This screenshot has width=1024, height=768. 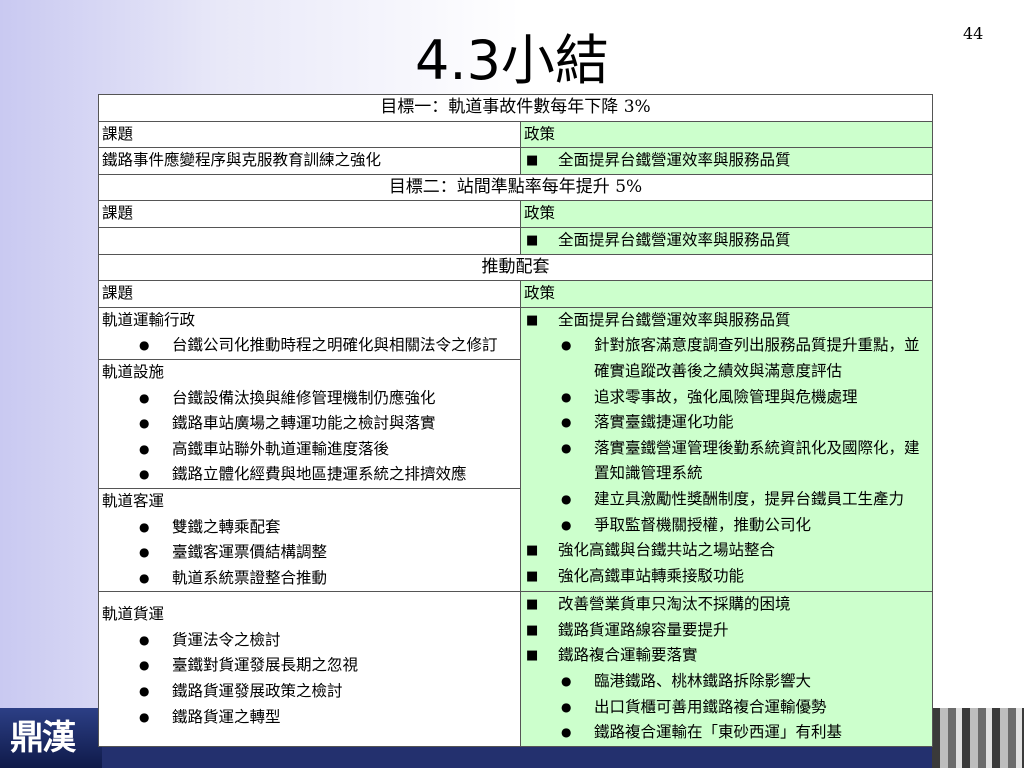 What do you see at coordinates (309, 579) in the screenshot?
I see `topic-item: 軌道系統票證整合推動` at bounding box center [309, 579].